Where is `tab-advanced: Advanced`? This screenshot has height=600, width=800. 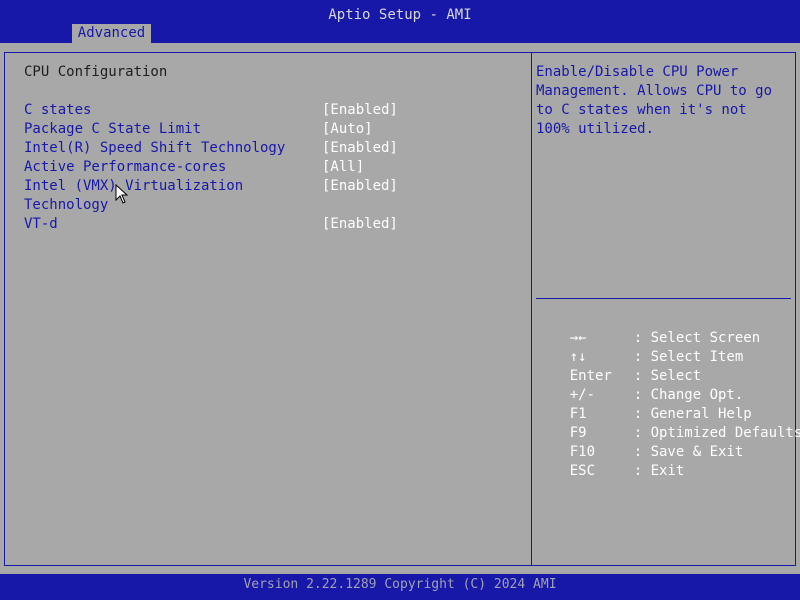 tab-advanced: Advanced is located at coordinates (111, 33).